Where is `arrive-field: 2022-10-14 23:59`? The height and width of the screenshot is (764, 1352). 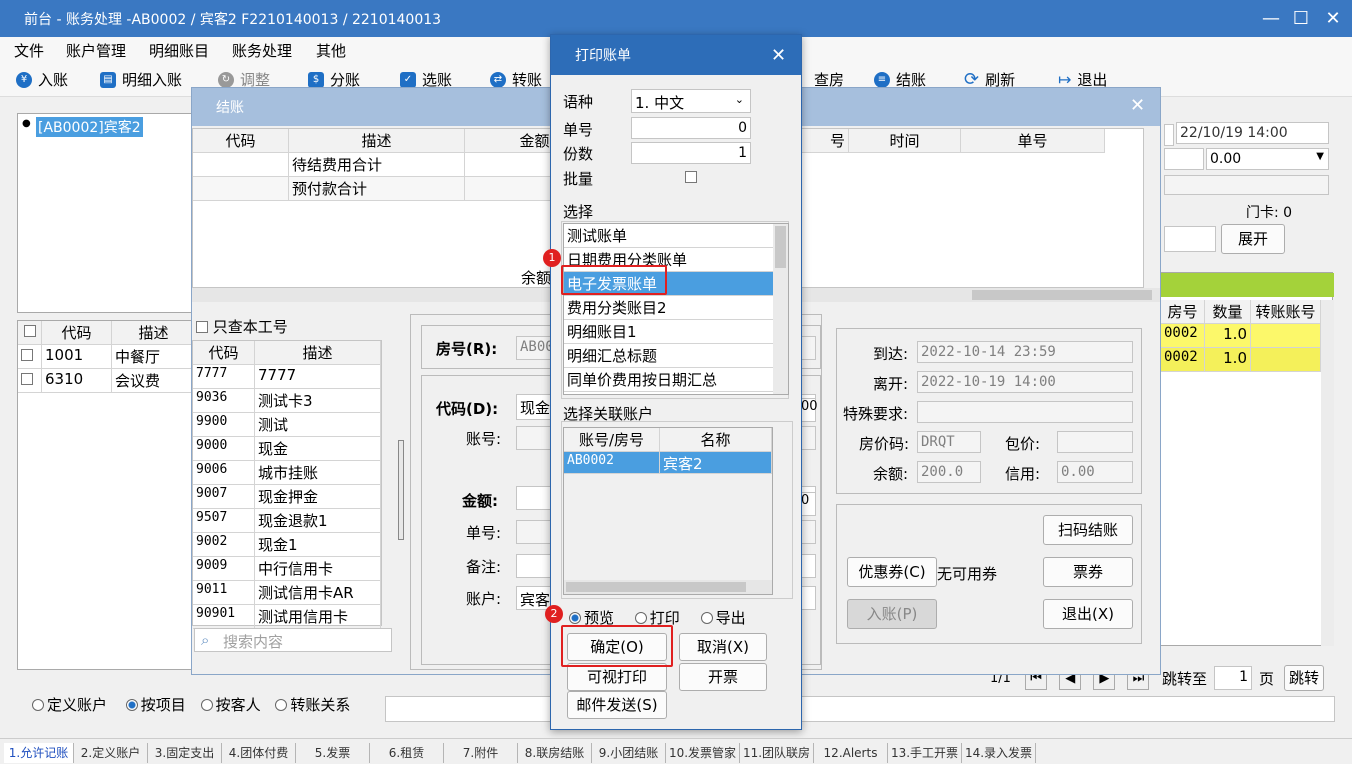 arrive-field: 2022-10-14 23:59 is located at coordinates (1025, 352).